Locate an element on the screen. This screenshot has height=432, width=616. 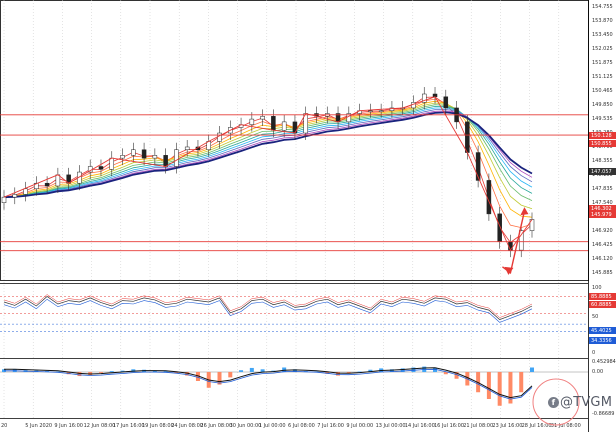
facebook-icon: f is located at coordinates (553, 402).